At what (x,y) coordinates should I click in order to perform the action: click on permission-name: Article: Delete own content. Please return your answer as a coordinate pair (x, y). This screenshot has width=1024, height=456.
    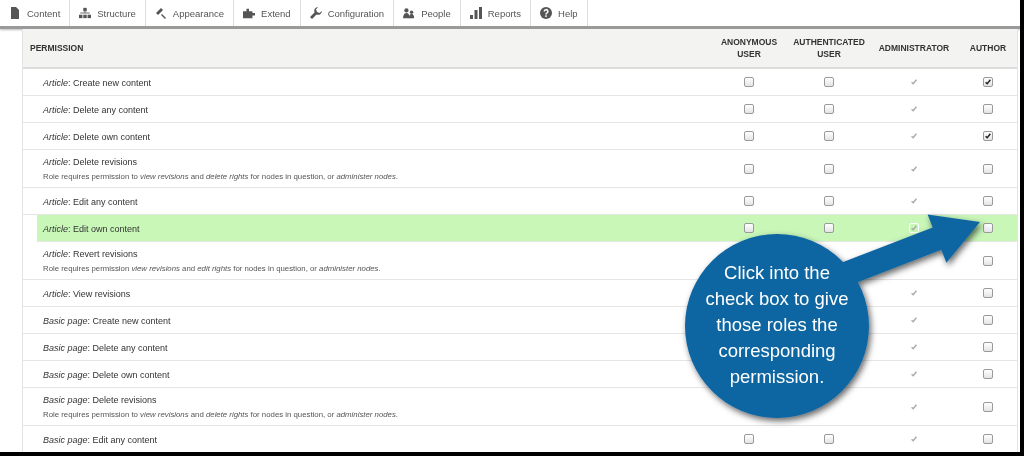
    Looking at the image, I should click on (97, 136).